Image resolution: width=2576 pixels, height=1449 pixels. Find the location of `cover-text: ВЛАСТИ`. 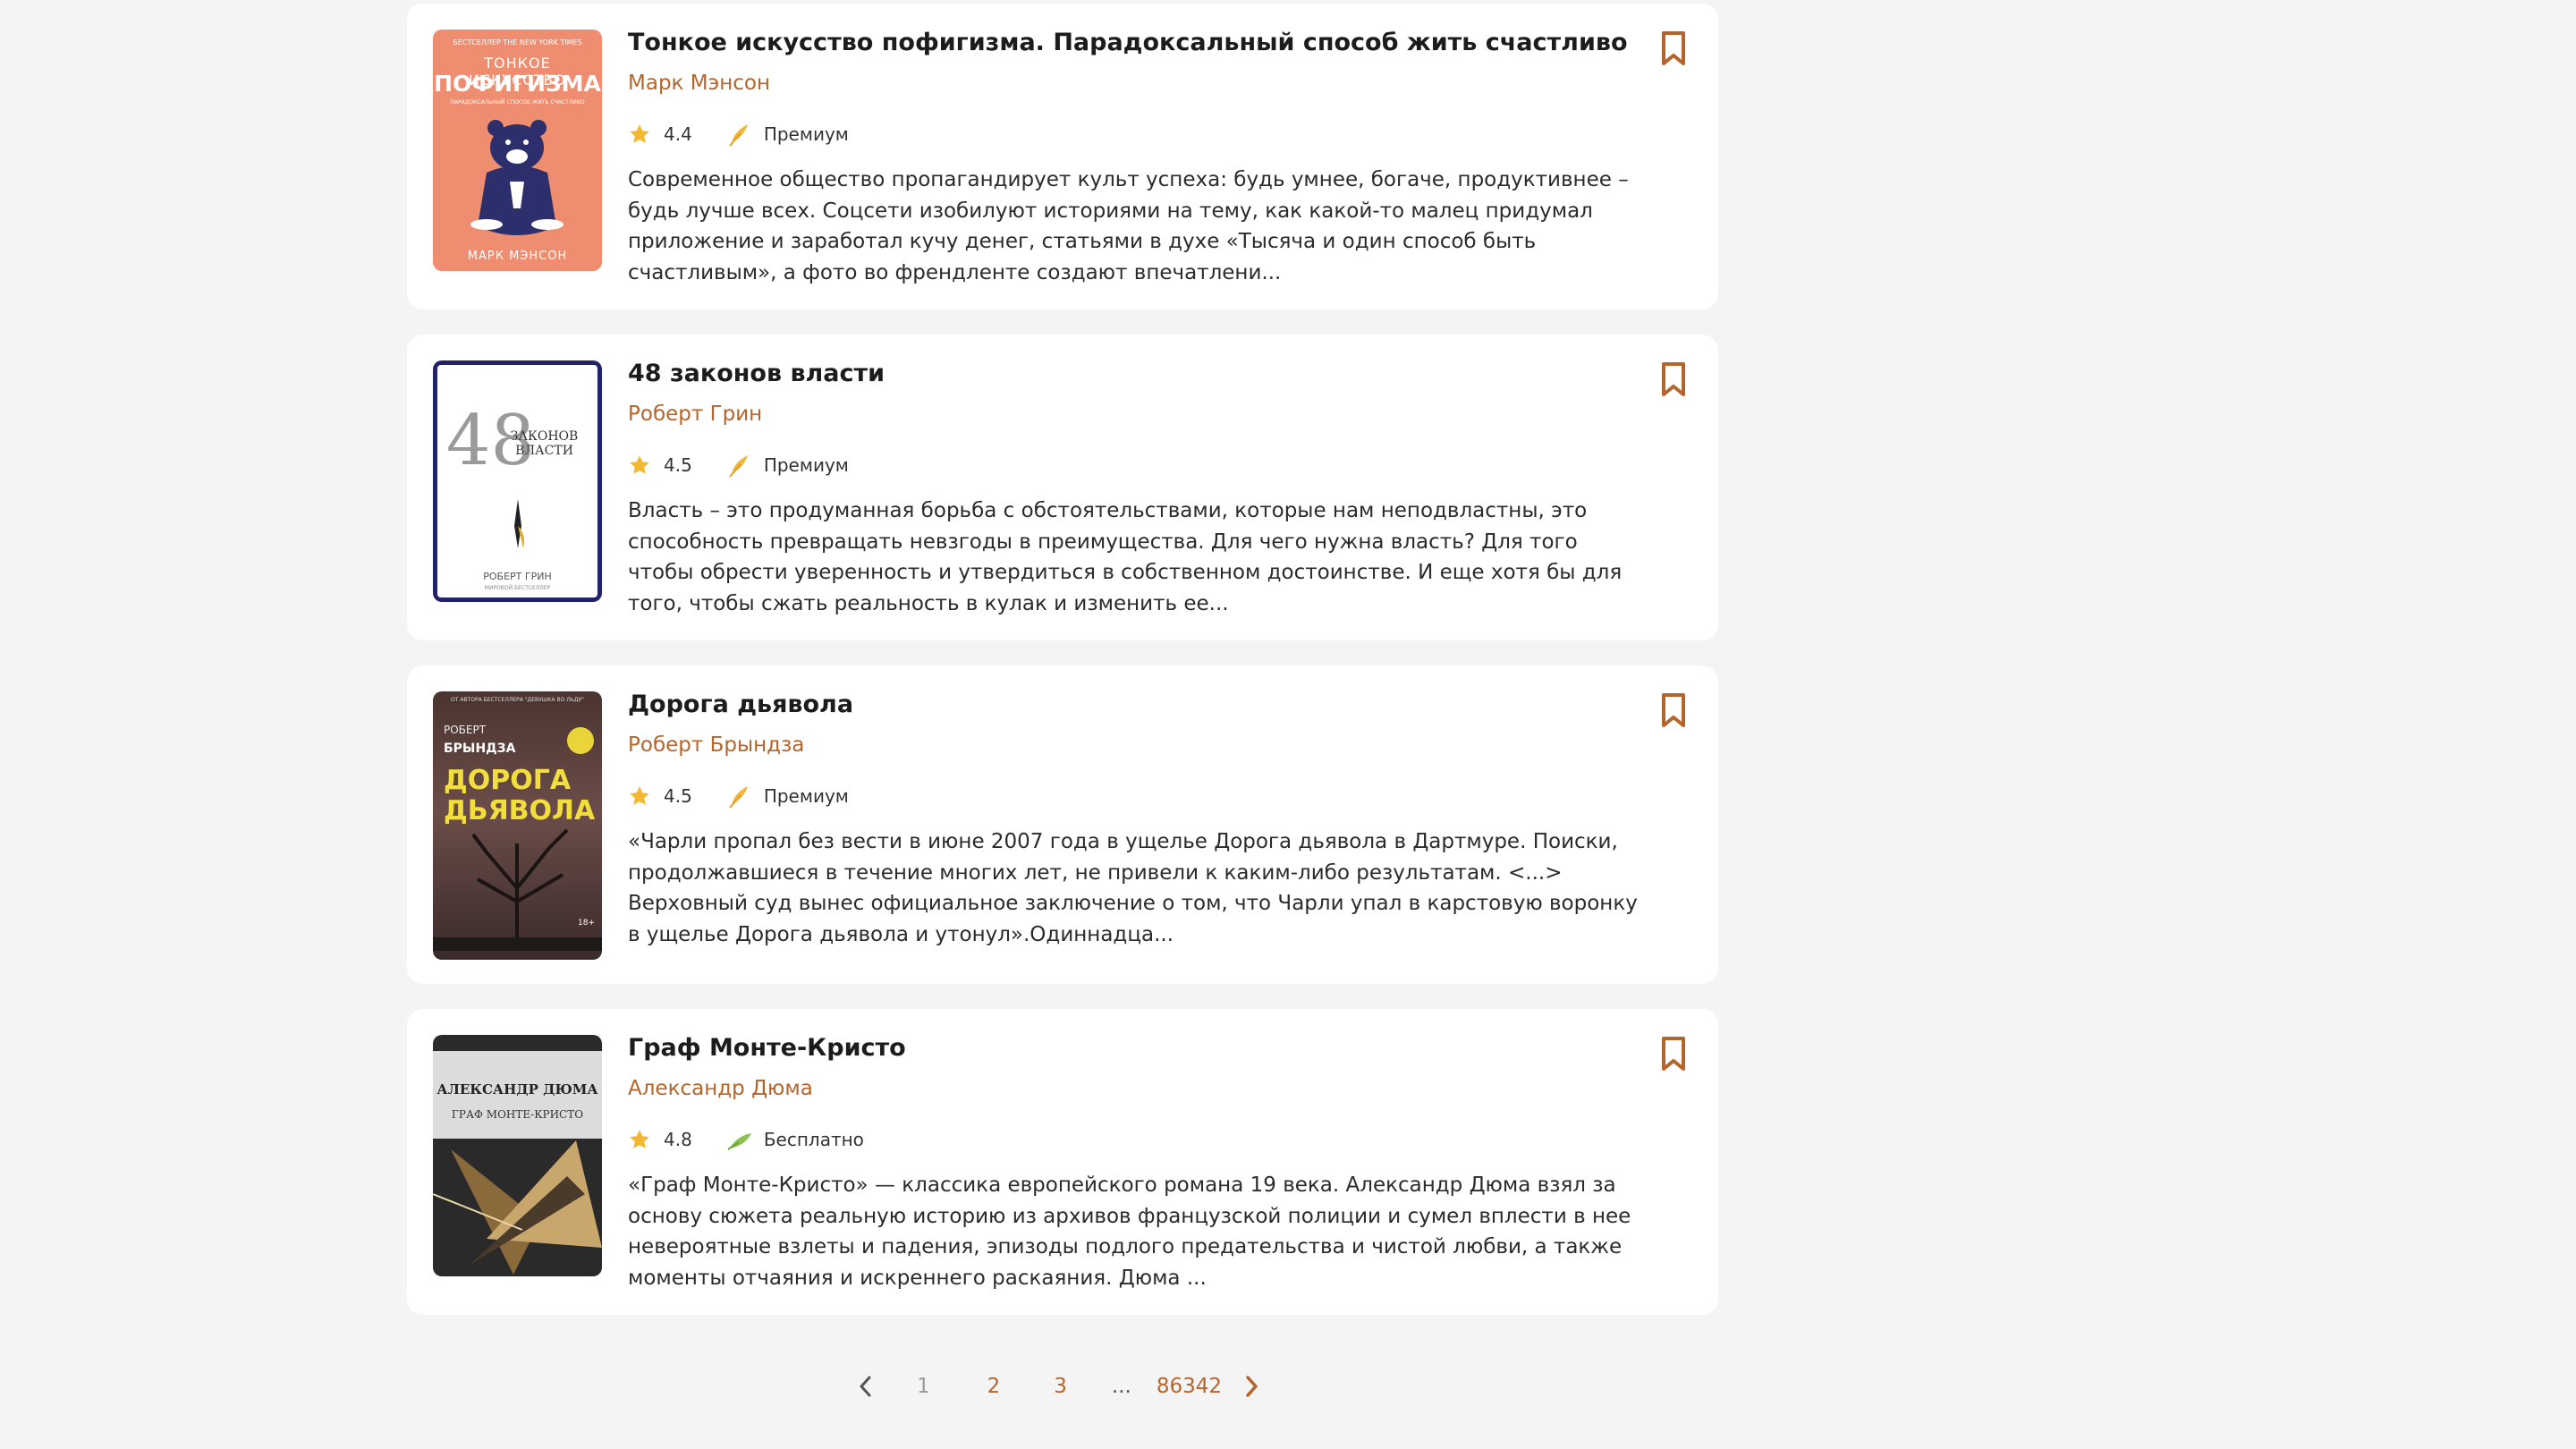

cover-text: ВЛАСТИ is located at coordinates (544, 451).